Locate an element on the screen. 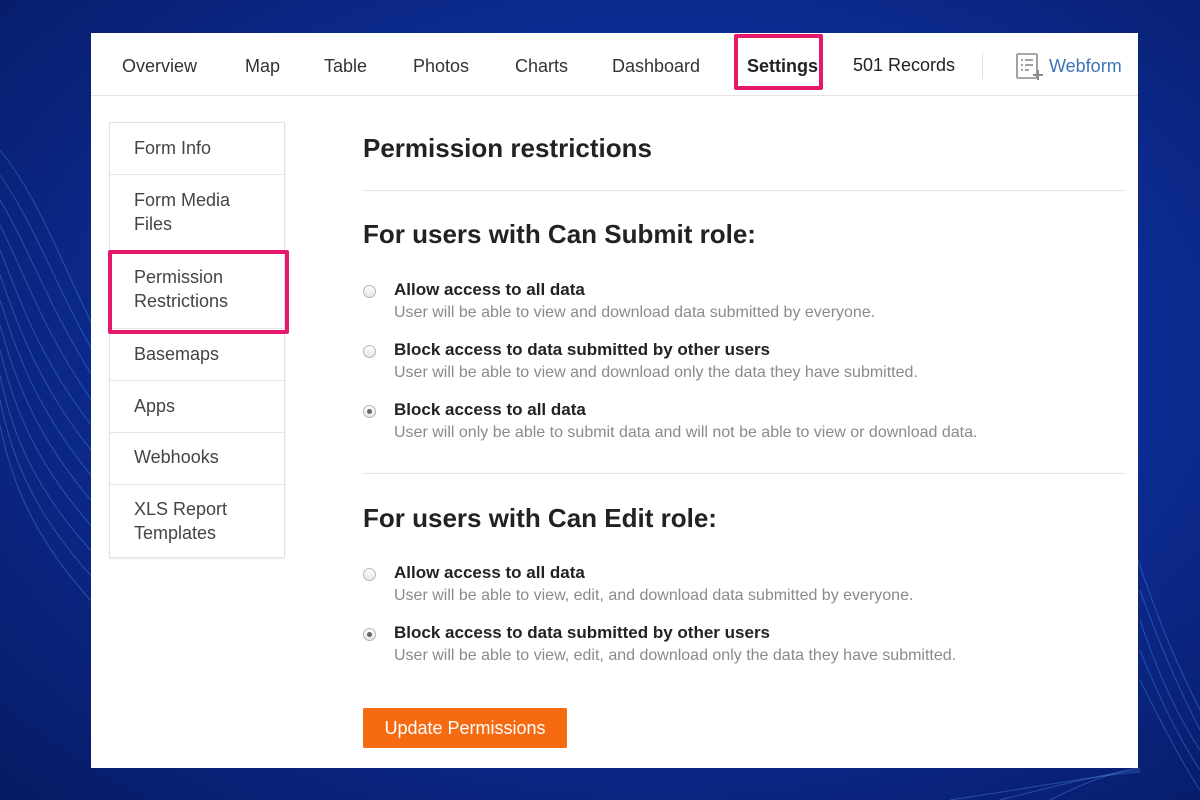 This screenshot has height=800, width=1200. sidebar-item-label-line2: Templates is located at coordinates (175, 533).